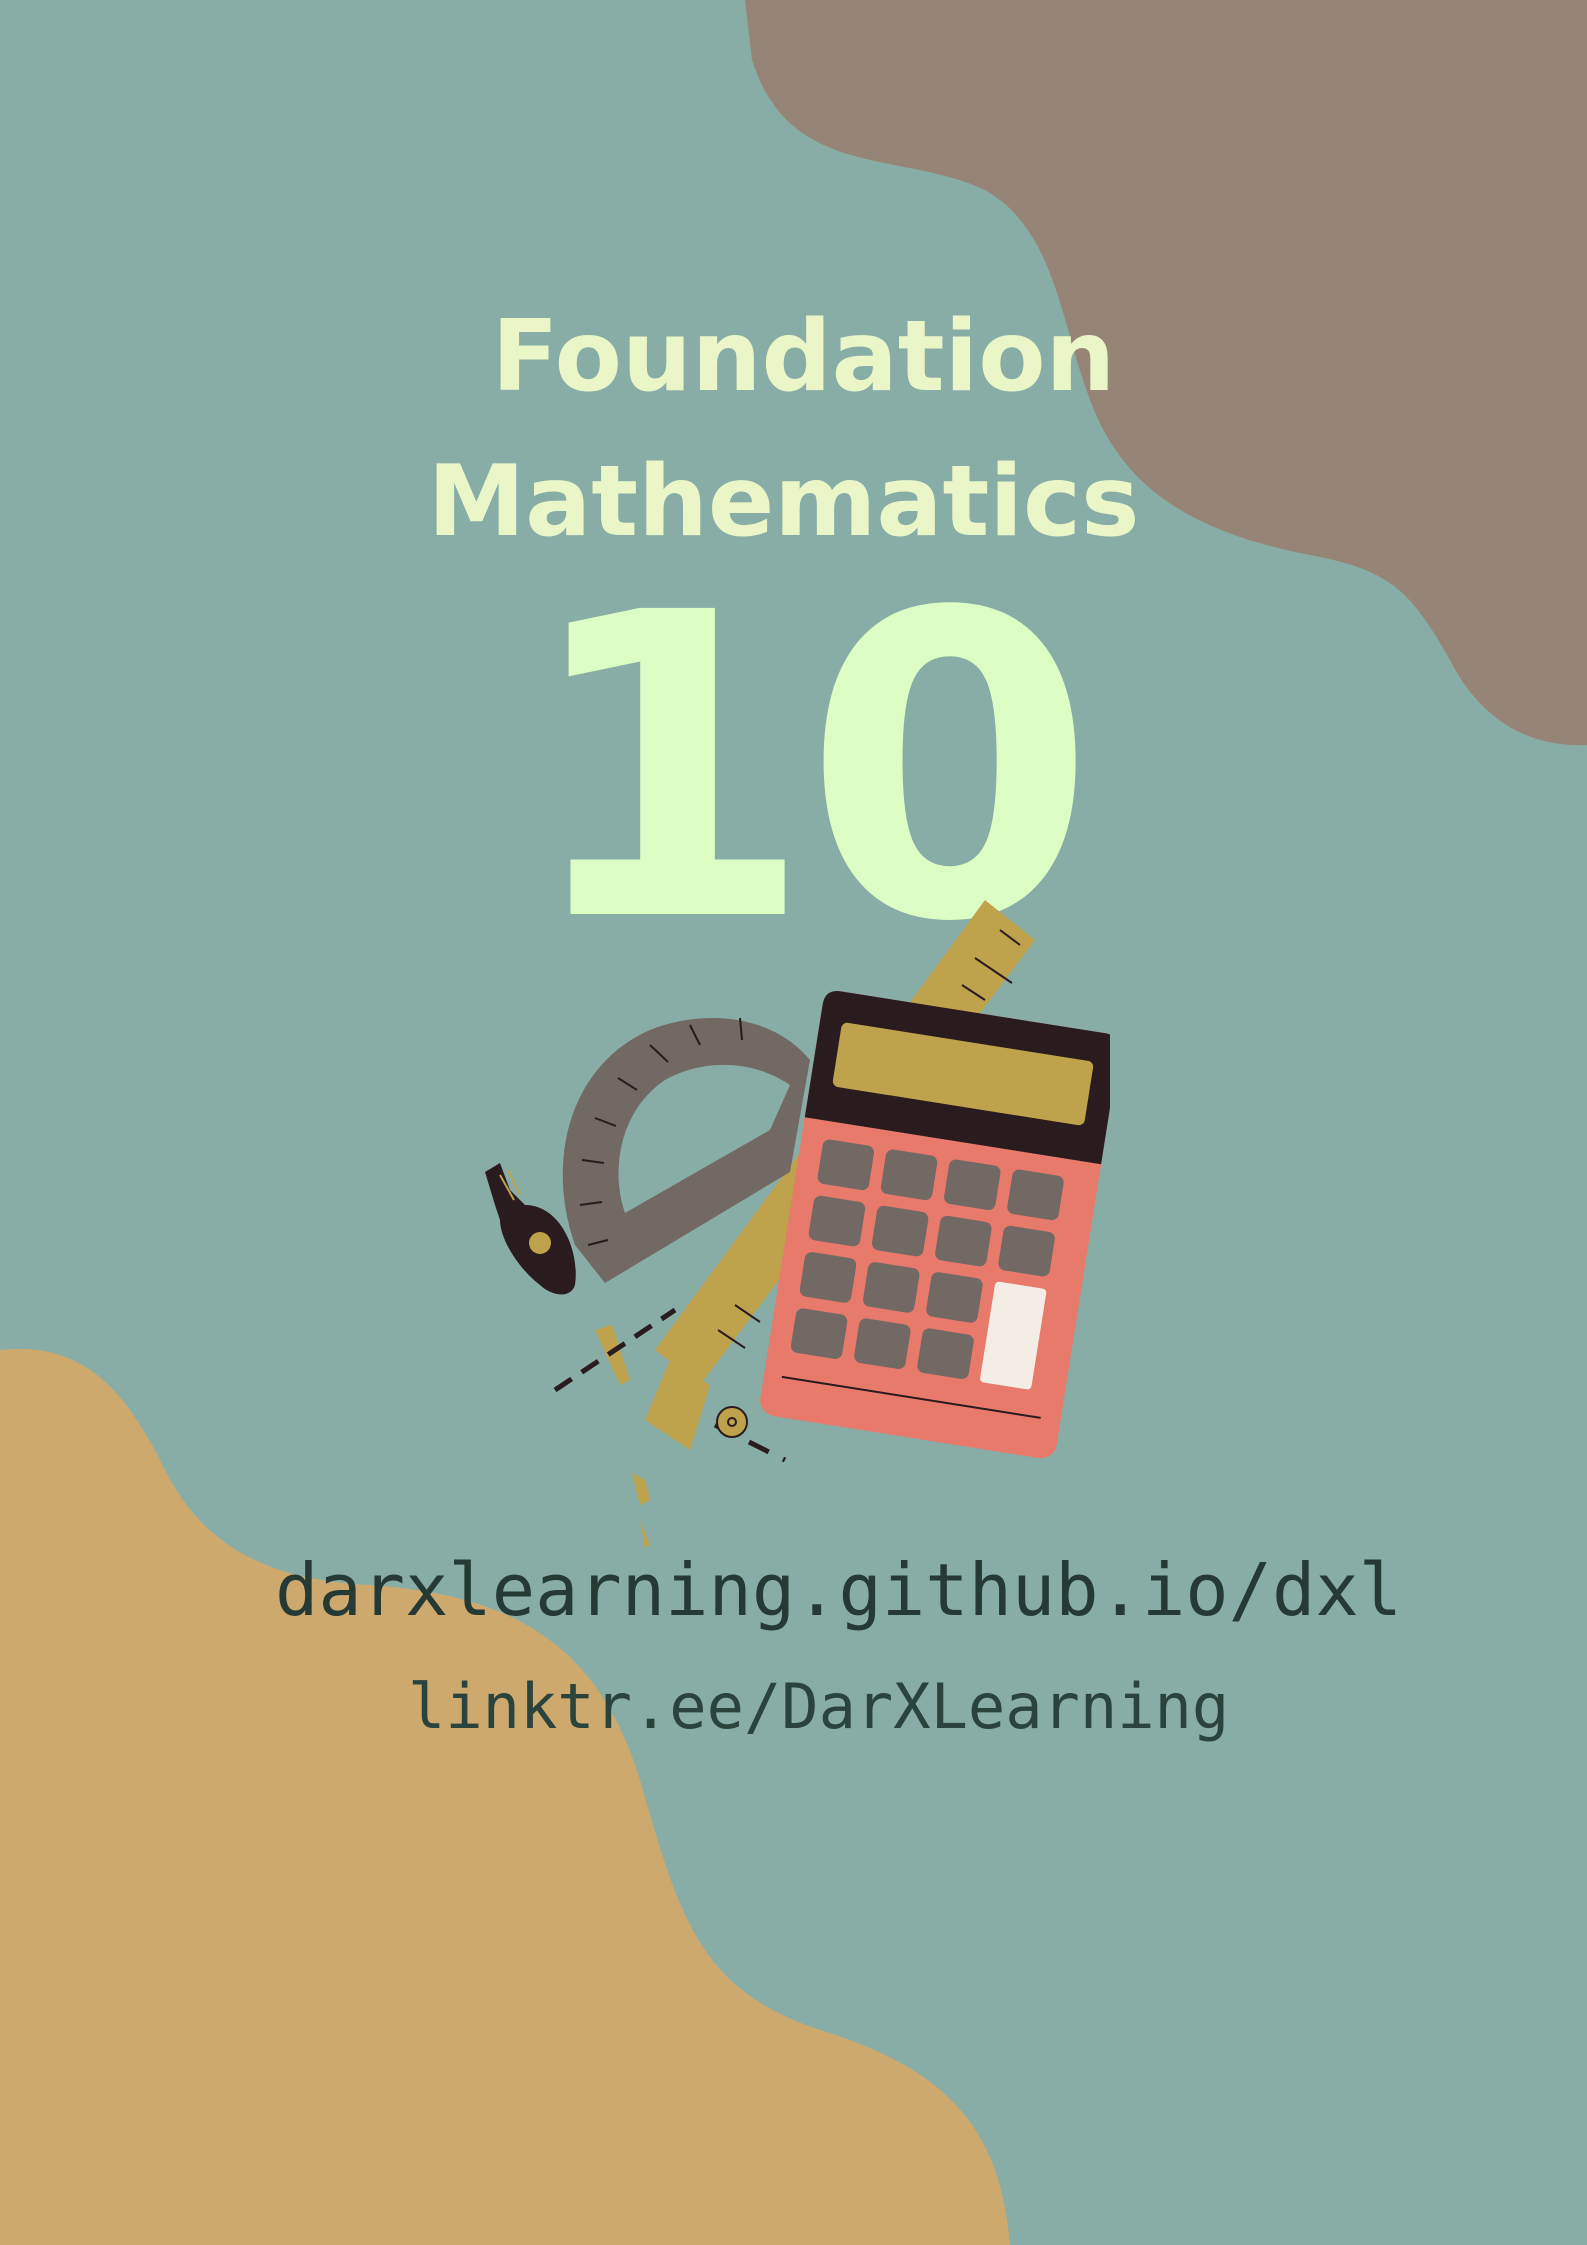 This screenshot has width=1587, height=2245. I want to click on math-tools-illustration, so click(797, 1224).